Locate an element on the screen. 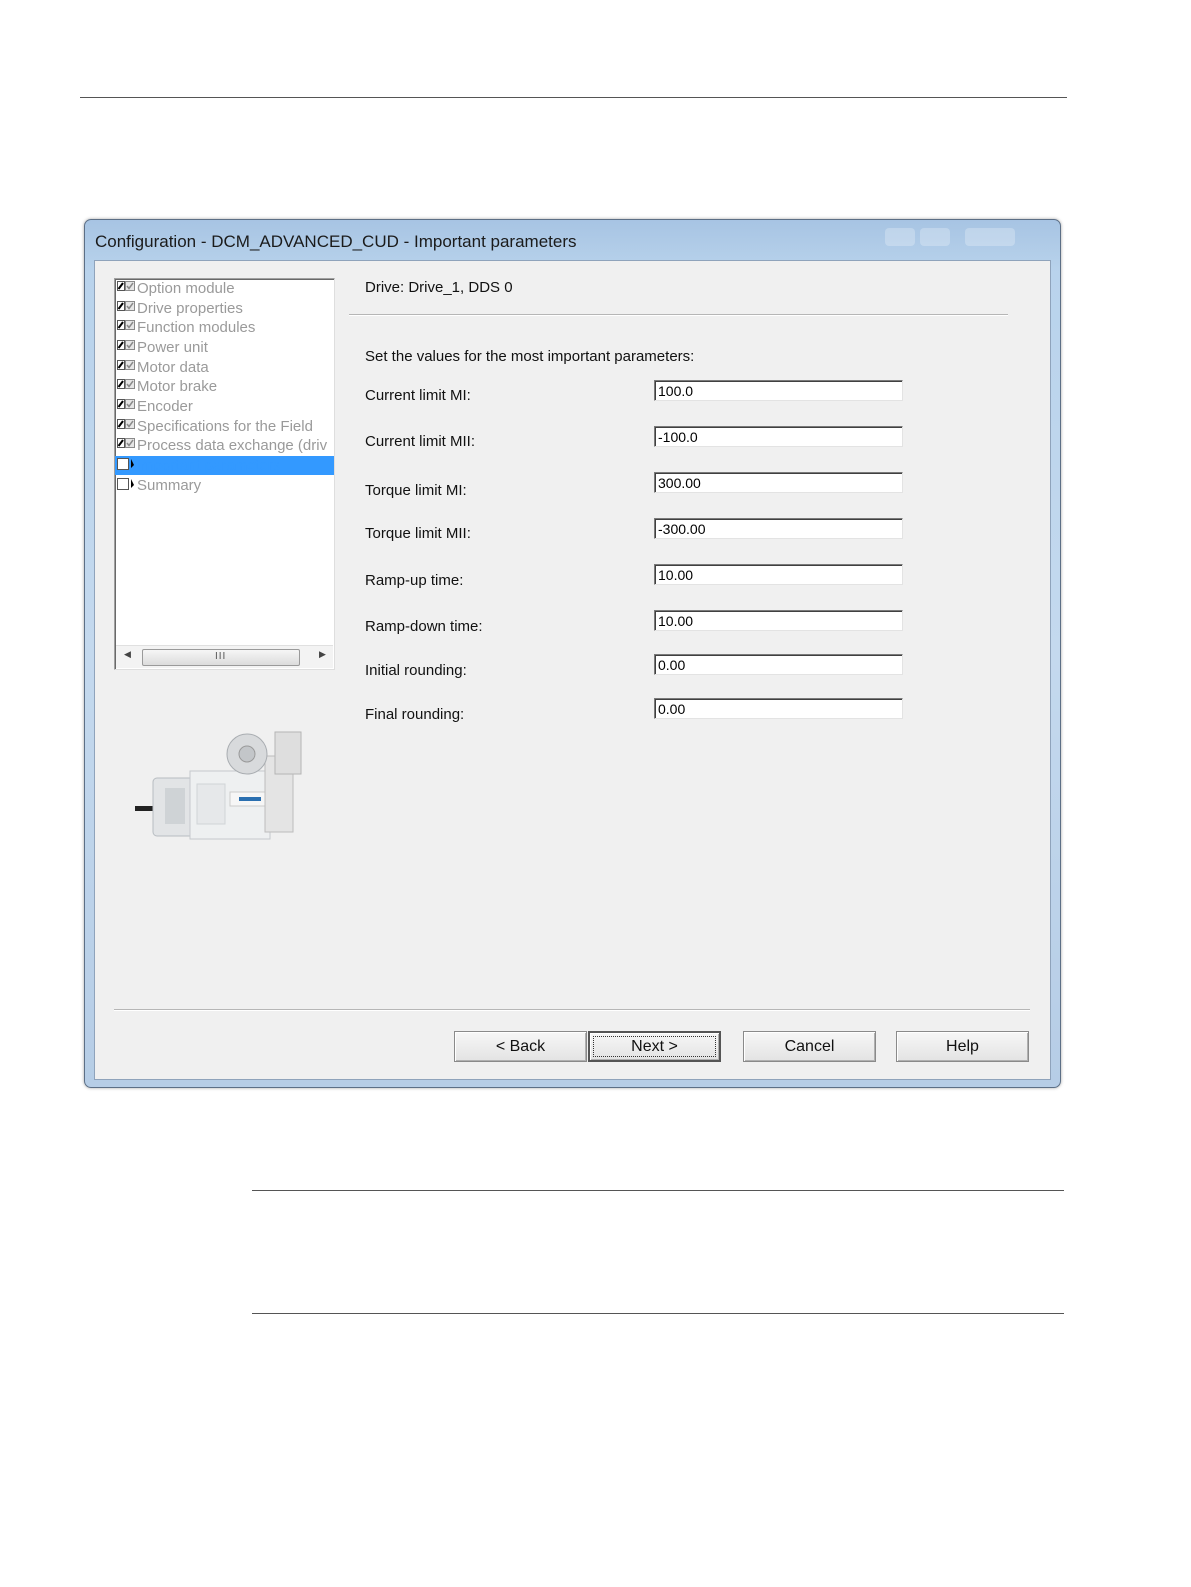  scroll-left-arrow-icon: ◀ is located at coordinates (127, 654).